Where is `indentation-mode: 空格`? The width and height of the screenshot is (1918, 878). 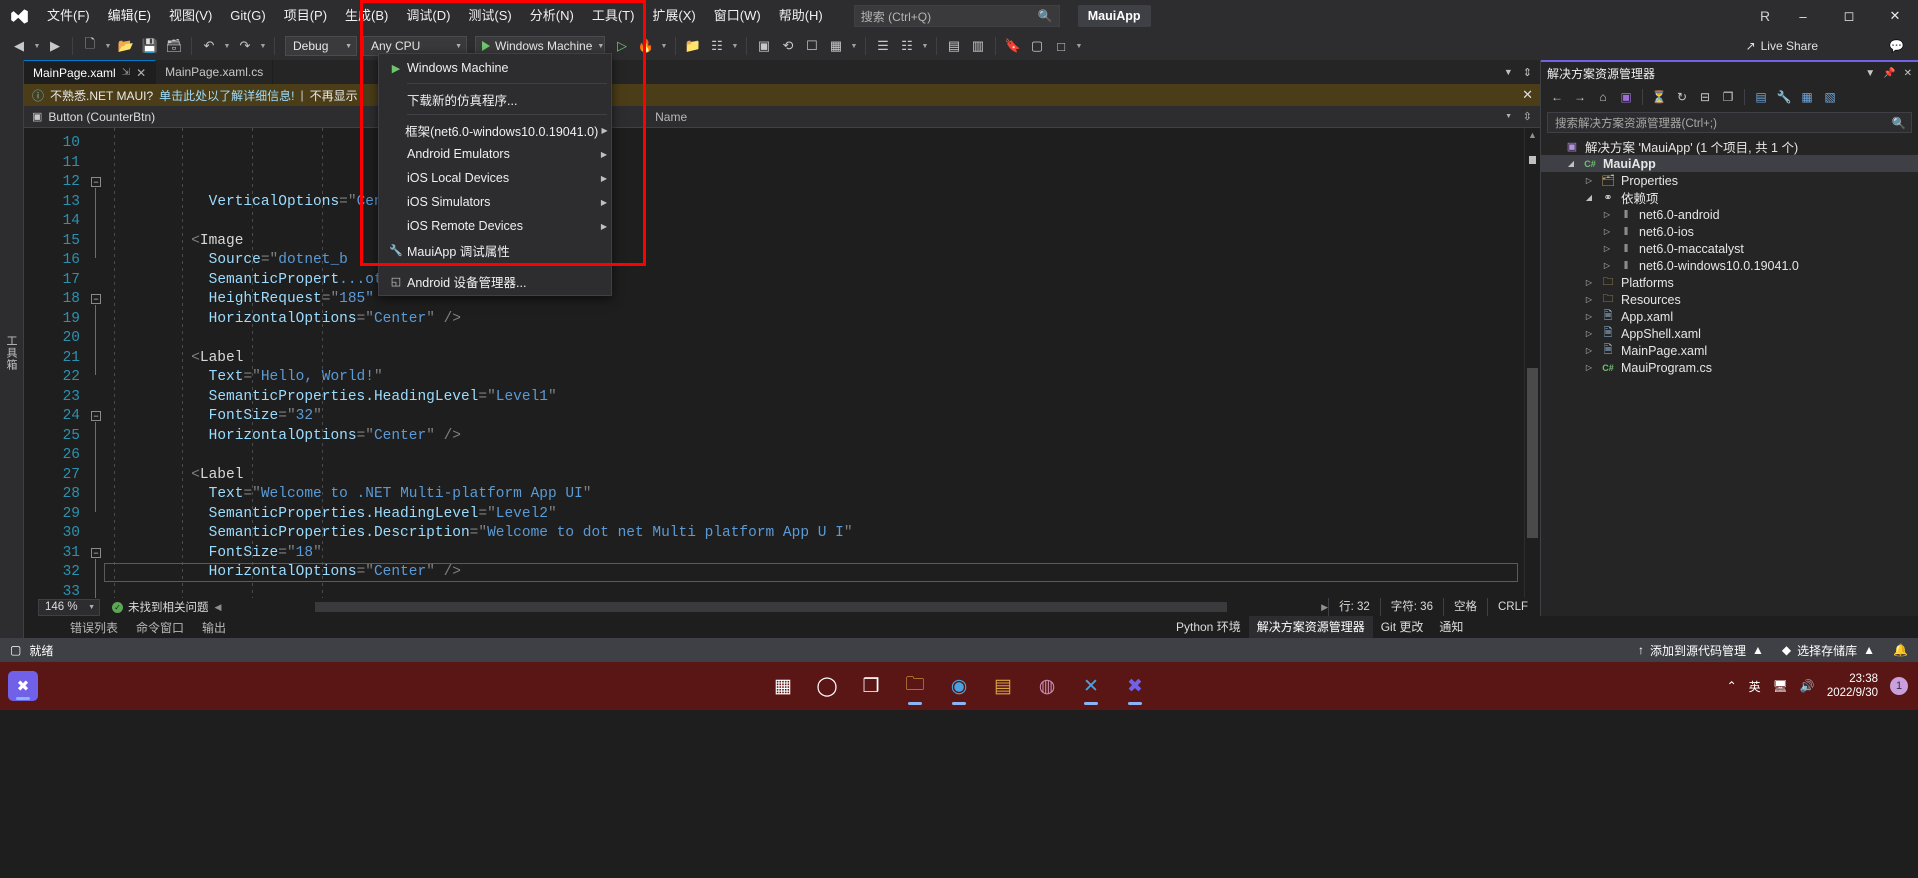 indentation-mode: 空格 is located at coordinates (1464, 607).